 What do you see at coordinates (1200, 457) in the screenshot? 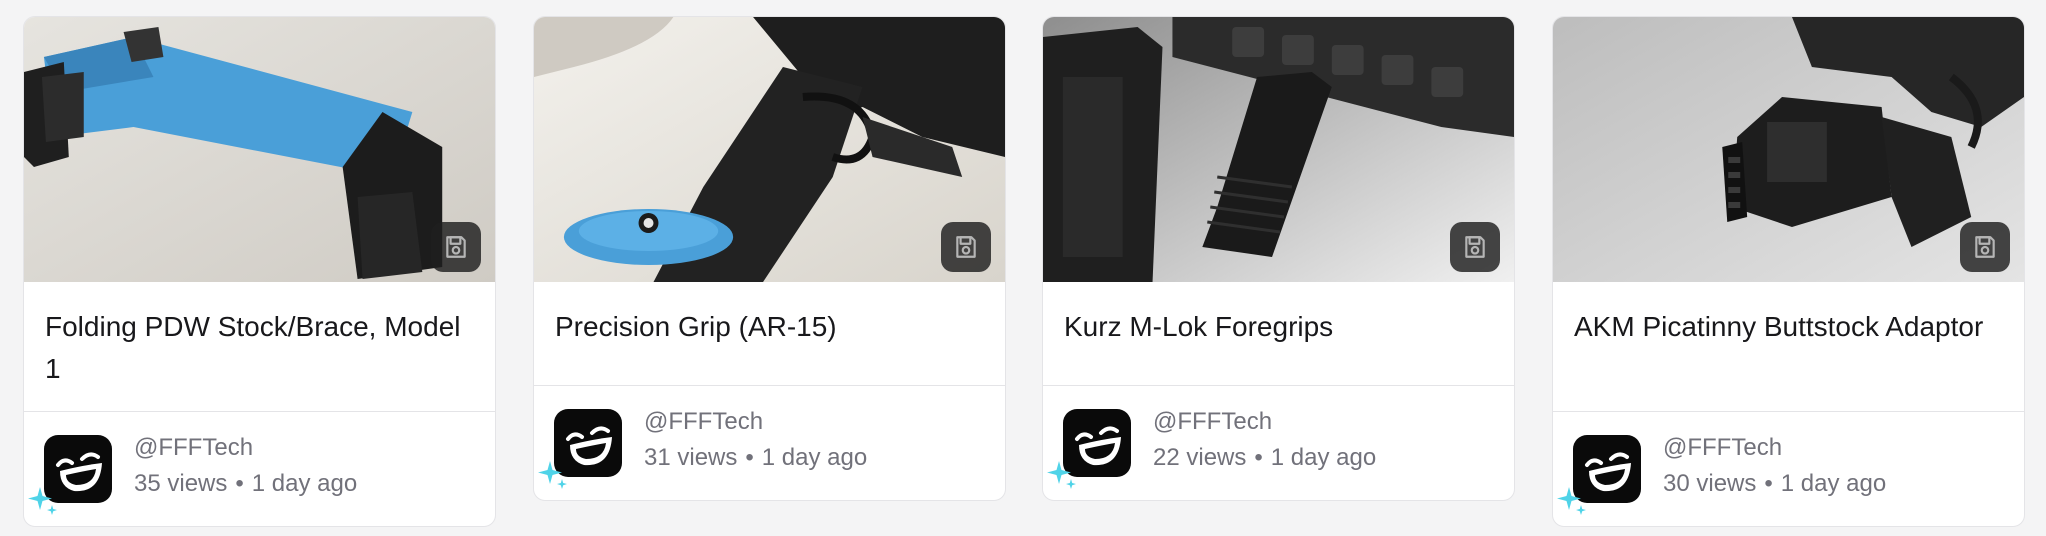
I see `view-count: 22 views` at bounding box center [1200, 457].